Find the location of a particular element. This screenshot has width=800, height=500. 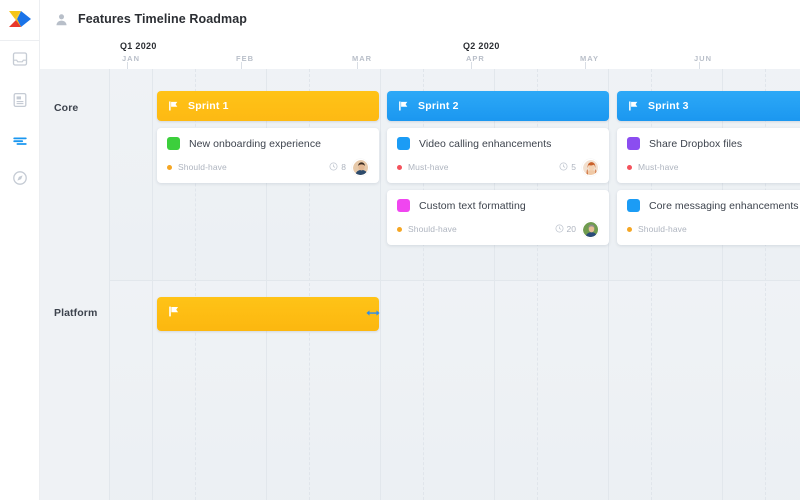

estimate-group: 20 is located at coordinates (565, 229).